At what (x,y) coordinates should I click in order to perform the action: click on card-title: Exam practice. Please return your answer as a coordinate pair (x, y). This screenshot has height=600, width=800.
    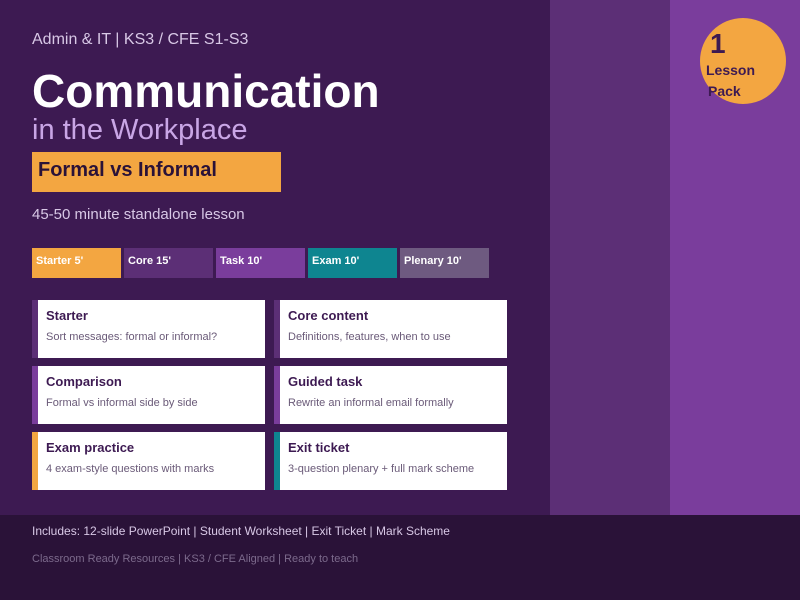
    Looking at the image, I should click on (90, 447).